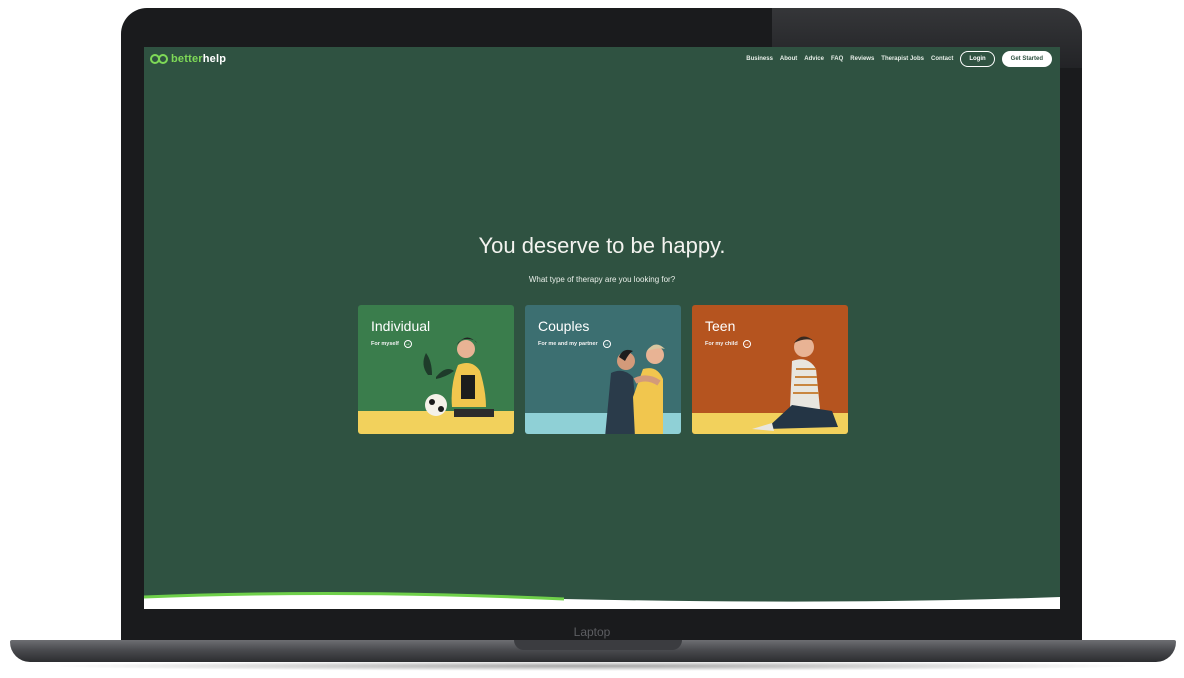 The height and width of the screenshot is (678, 1184). Describe the element at coordinates (592, 632) in the screenshot. I see `laptop-label: Laptop` at that location.